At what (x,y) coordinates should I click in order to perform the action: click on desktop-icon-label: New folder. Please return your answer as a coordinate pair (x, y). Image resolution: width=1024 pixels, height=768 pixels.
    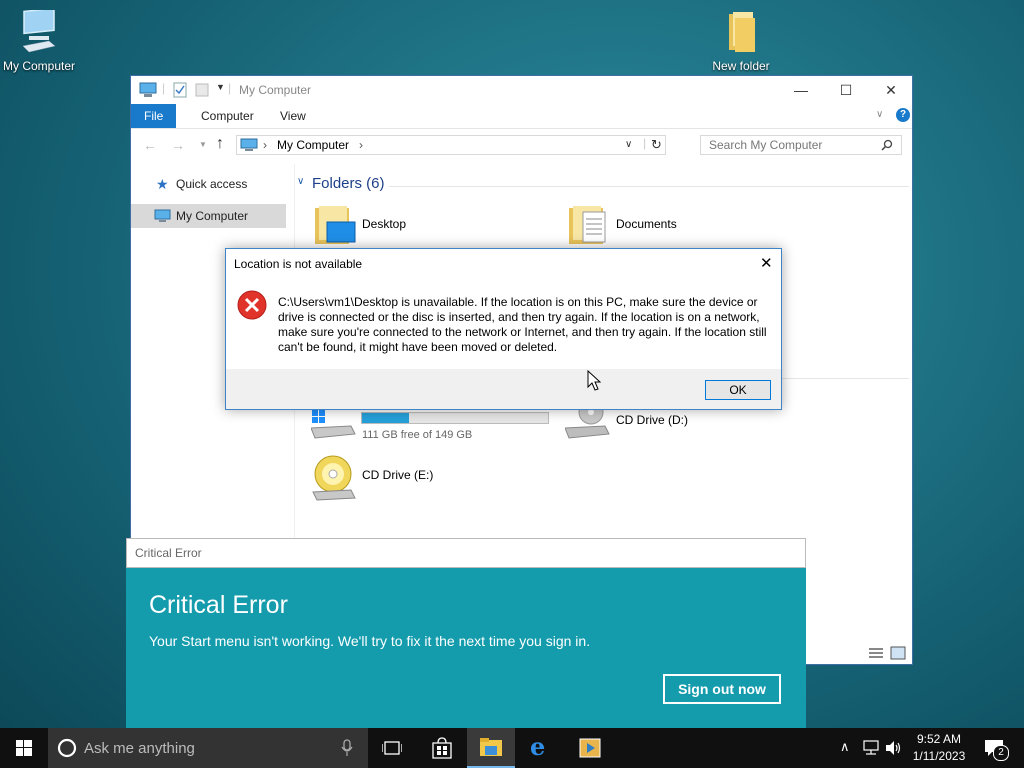
    Looking at the image, I should click on (741, 66).